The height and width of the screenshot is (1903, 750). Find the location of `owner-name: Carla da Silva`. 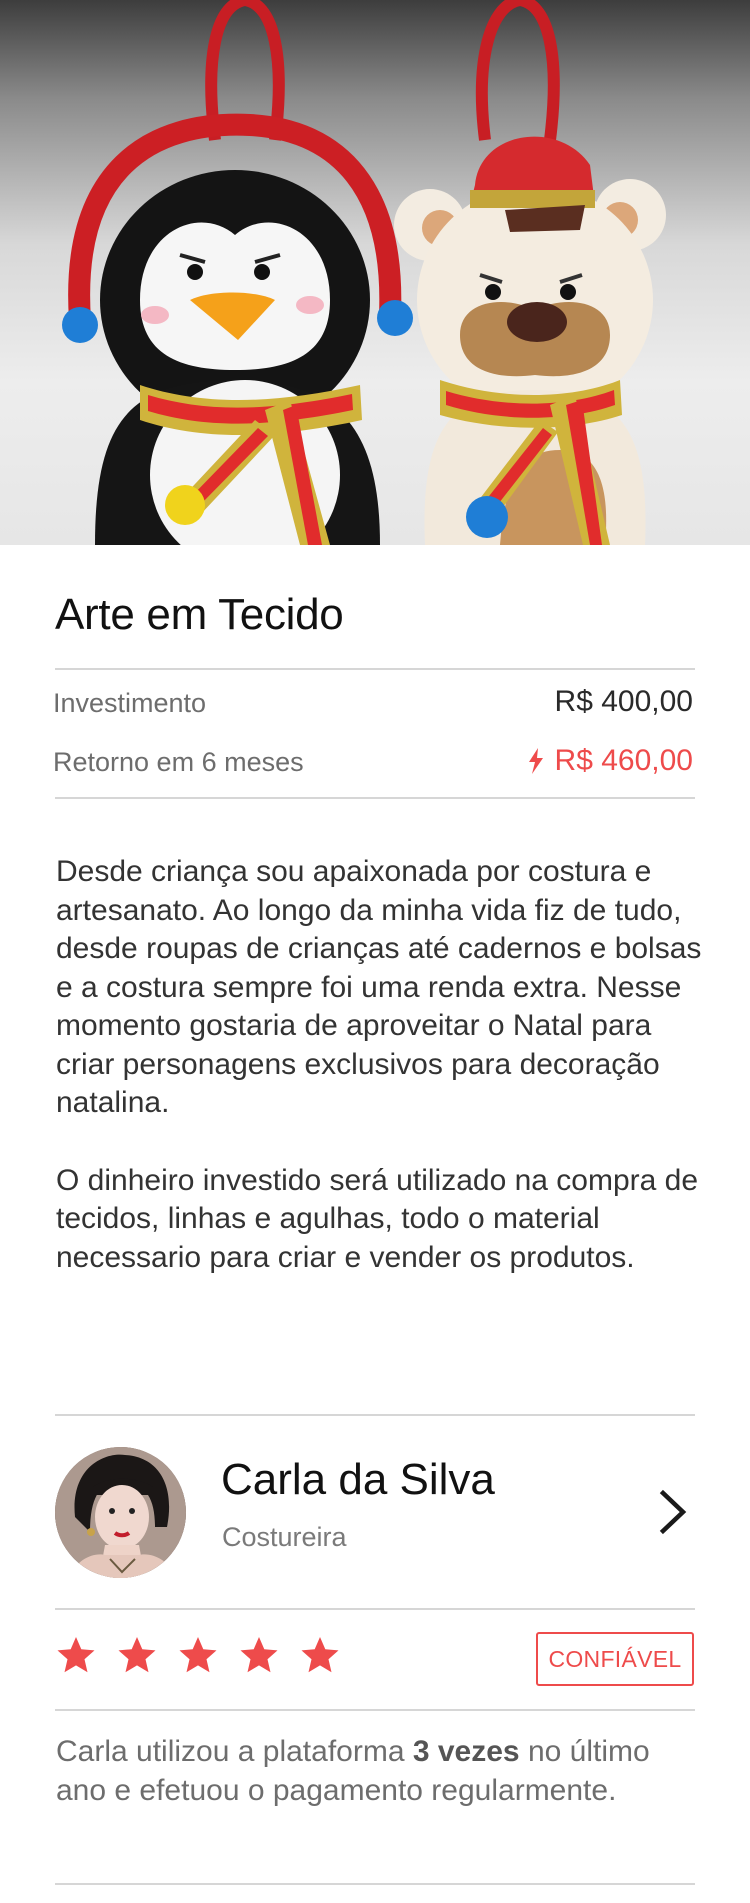

owner-name: Carla da Silva is located at coordinates (358, 1479).